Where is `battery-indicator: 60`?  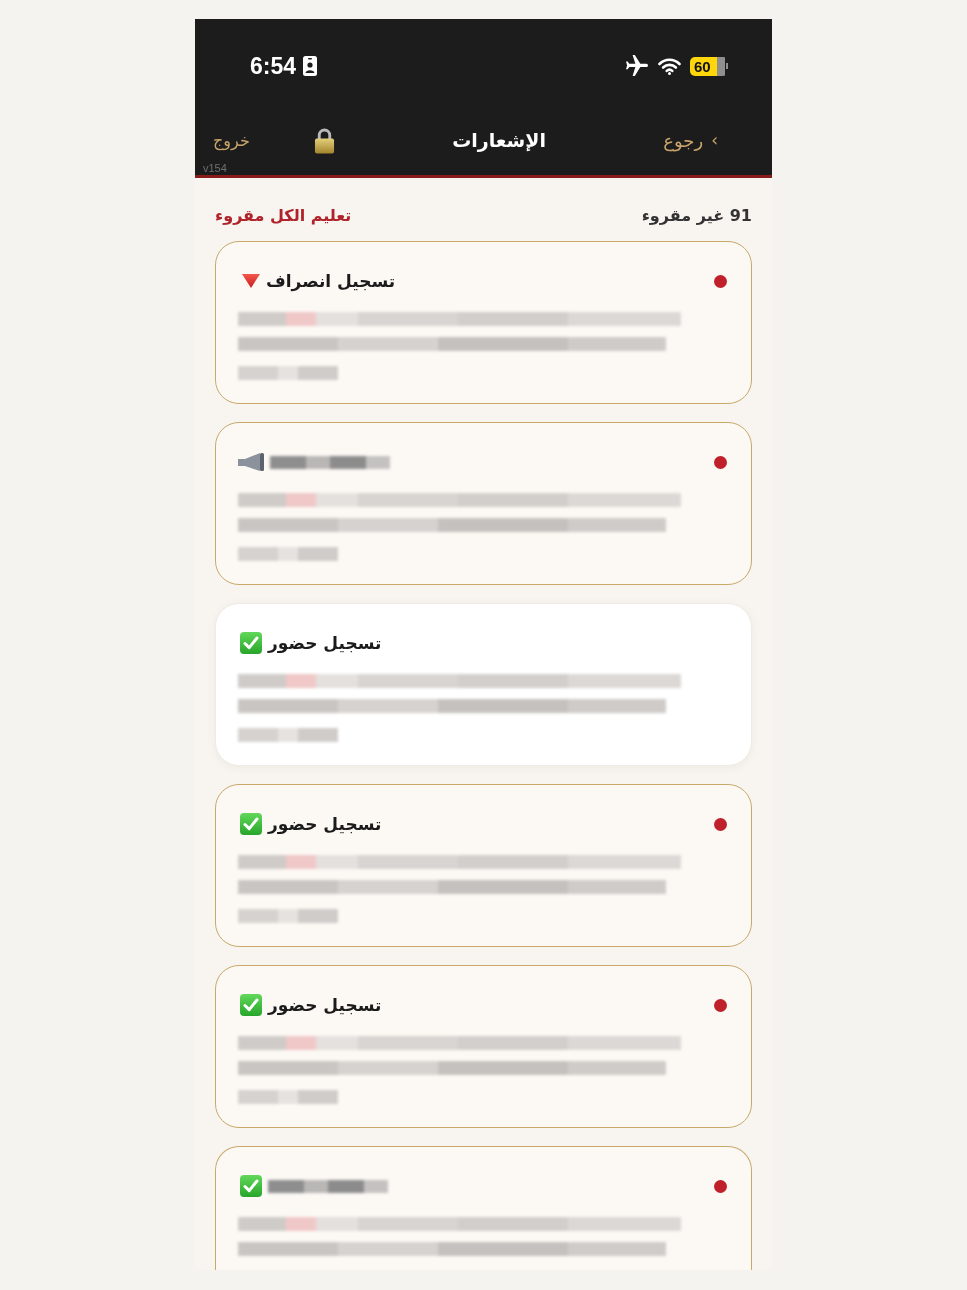 battery-indicator: 60 is located at coordinates (709, 66).